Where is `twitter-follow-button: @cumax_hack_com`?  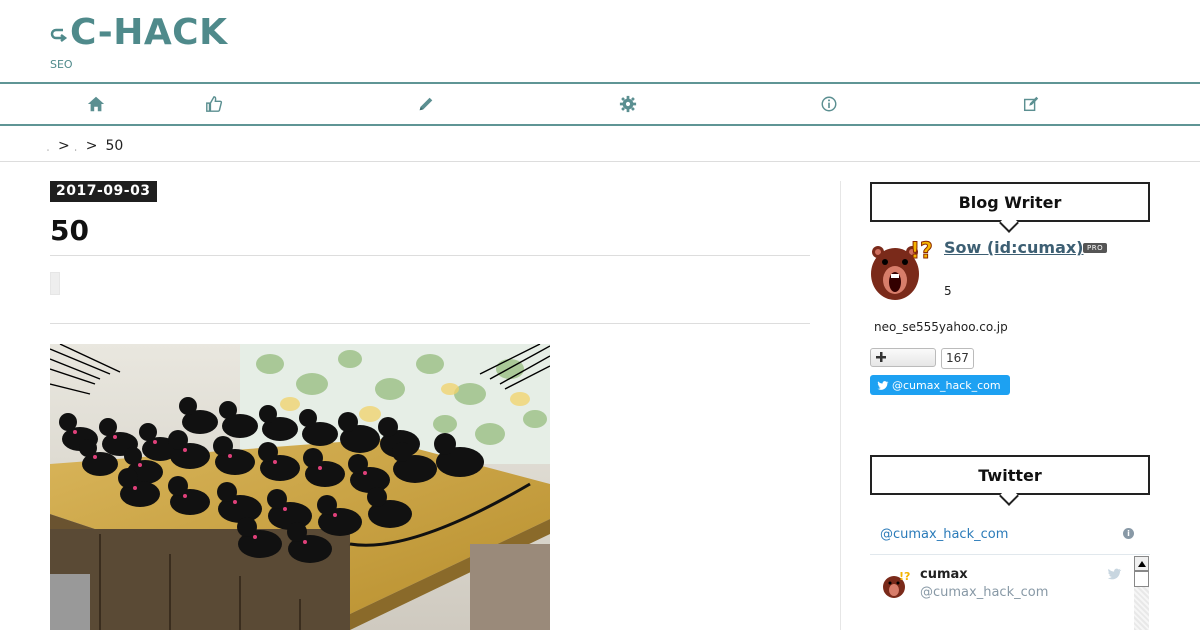 twitter-follow-button: @cumax_hack_com is located at coordinates (940, 385).